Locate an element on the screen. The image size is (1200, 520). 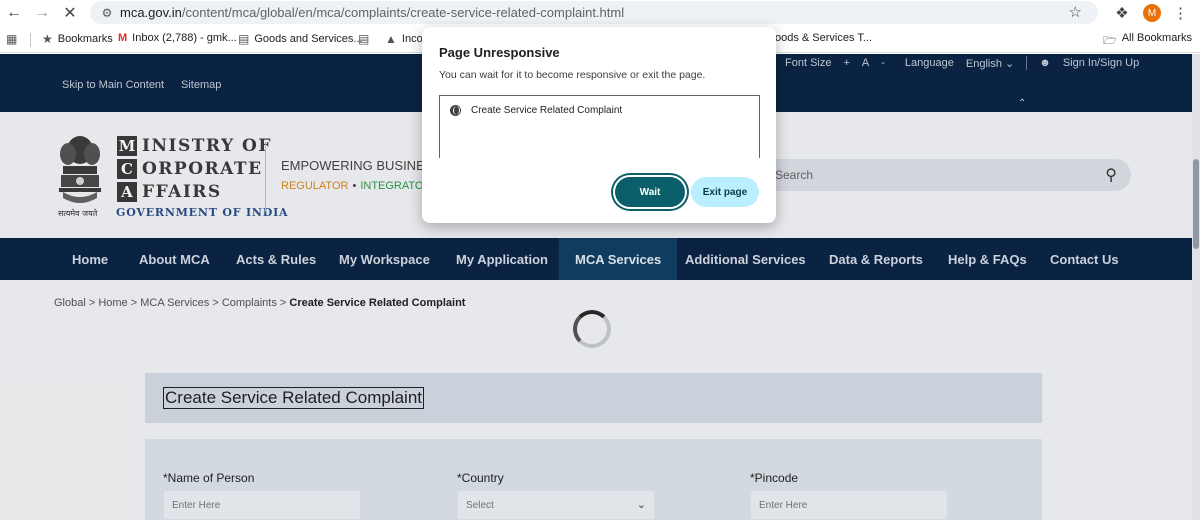
exit-page-button: Exit page is located at coordinates (725, 192).